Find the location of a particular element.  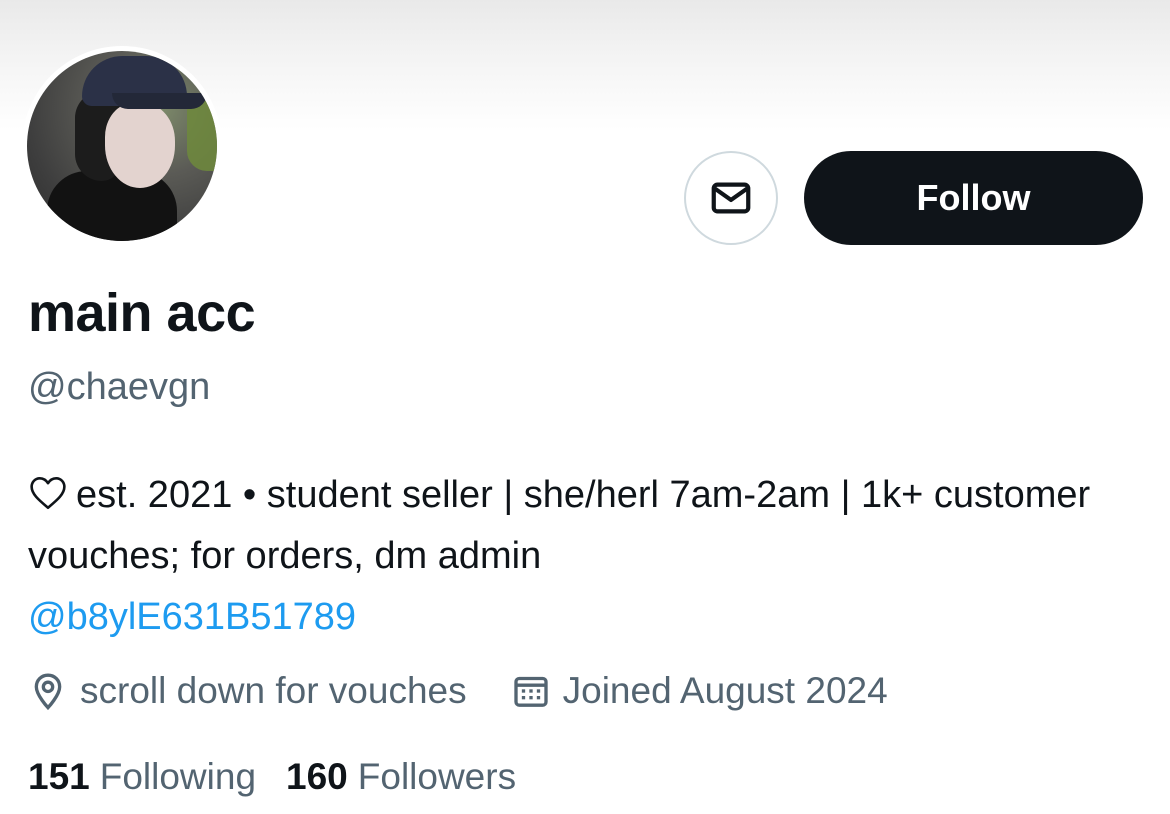

followers-label: Followers is located at coordinates (437, 776).